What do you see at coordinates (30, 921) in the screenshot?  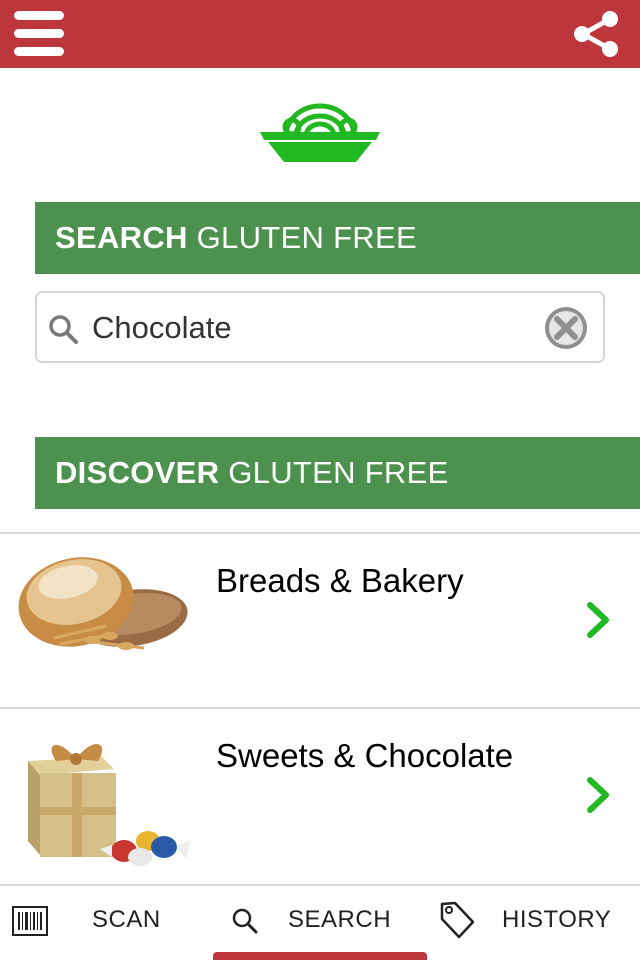 I see `barcode-icon` at bounding box center [30, 921].